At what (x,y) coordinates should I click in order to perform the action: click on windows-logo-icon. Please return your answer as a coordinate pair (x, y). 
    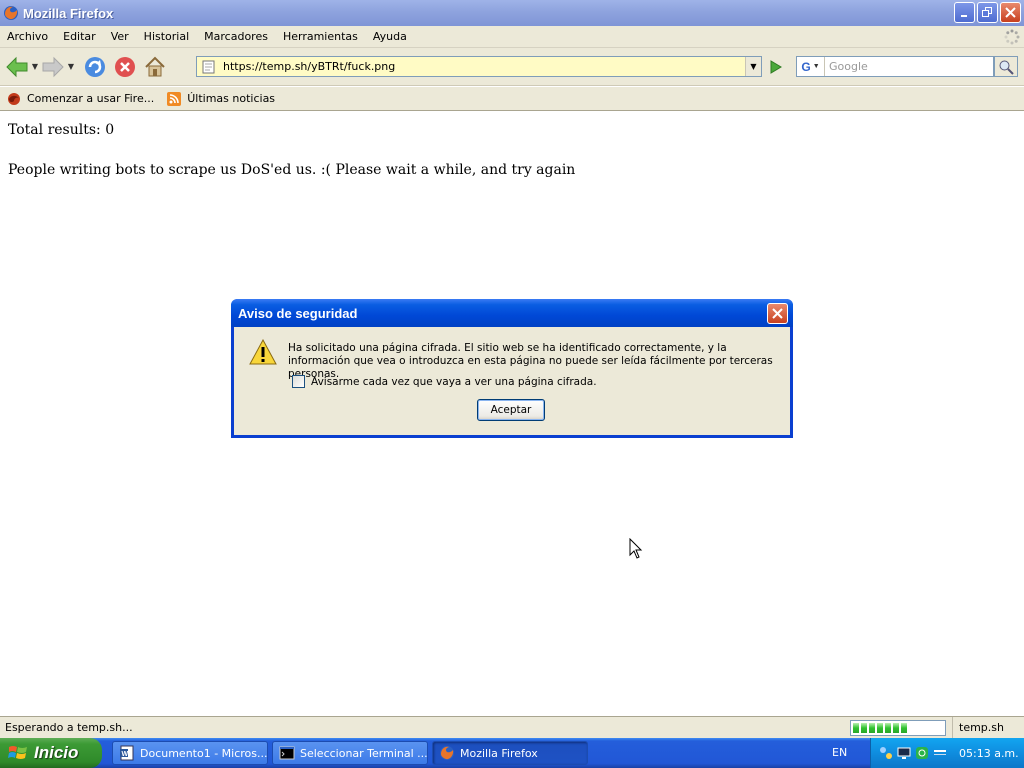
    Looking at the image, I should click on (17, 752).